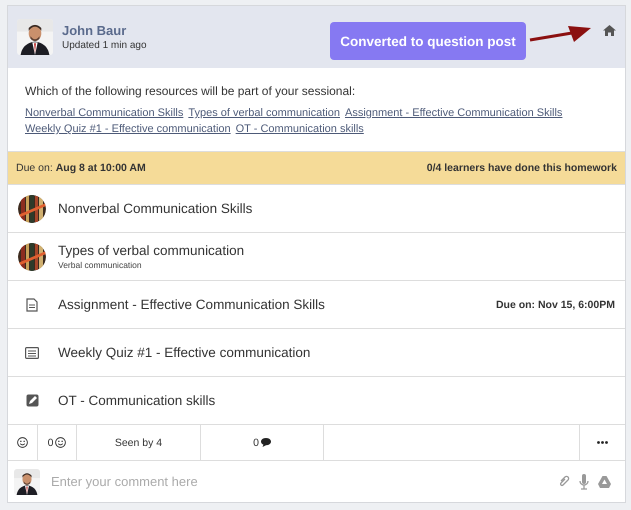  I want to click on resource-link: Types of verbal communication, so click(264, 113).